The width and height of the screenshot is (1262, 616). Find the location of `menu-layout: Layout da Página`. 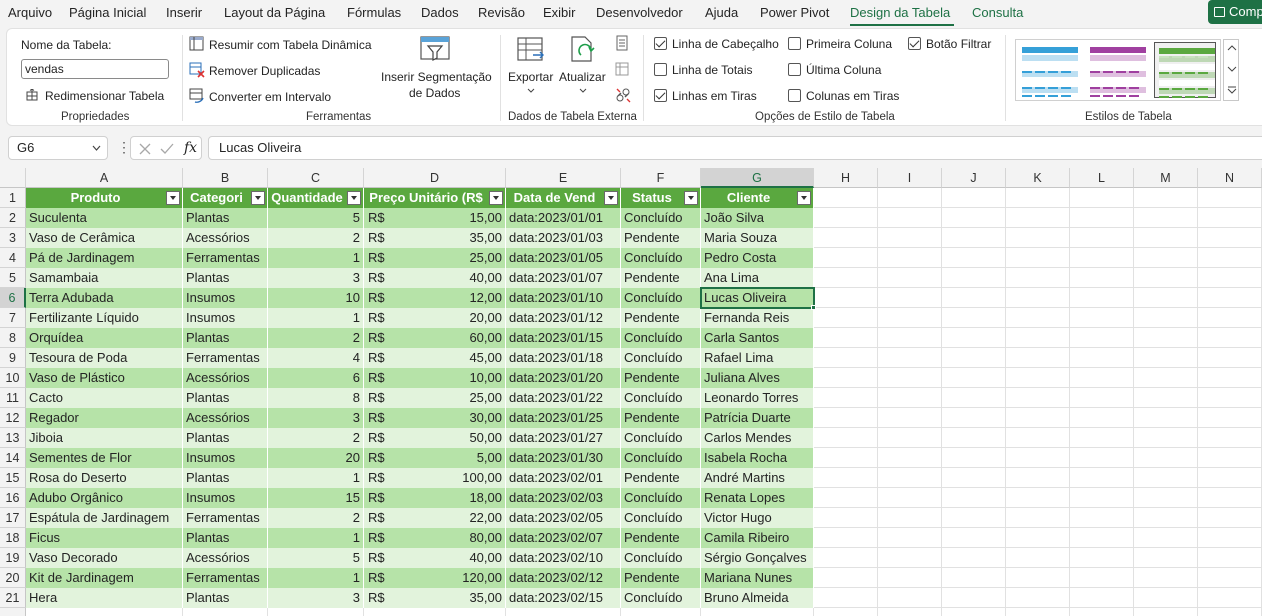

menu-layout: Layout da Página is located at coordinates (274, 12).